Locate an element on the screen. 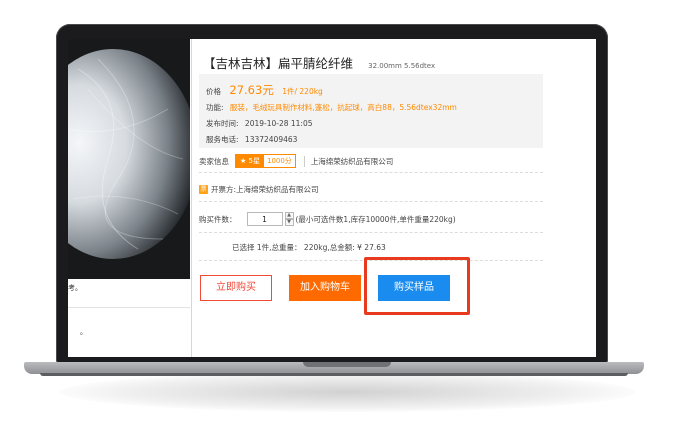  quantity-row: 购买件数： ▲ ▼ (最小可选件数1,库存10000件,单件重量220kg) is located at coordinates (327, 219).